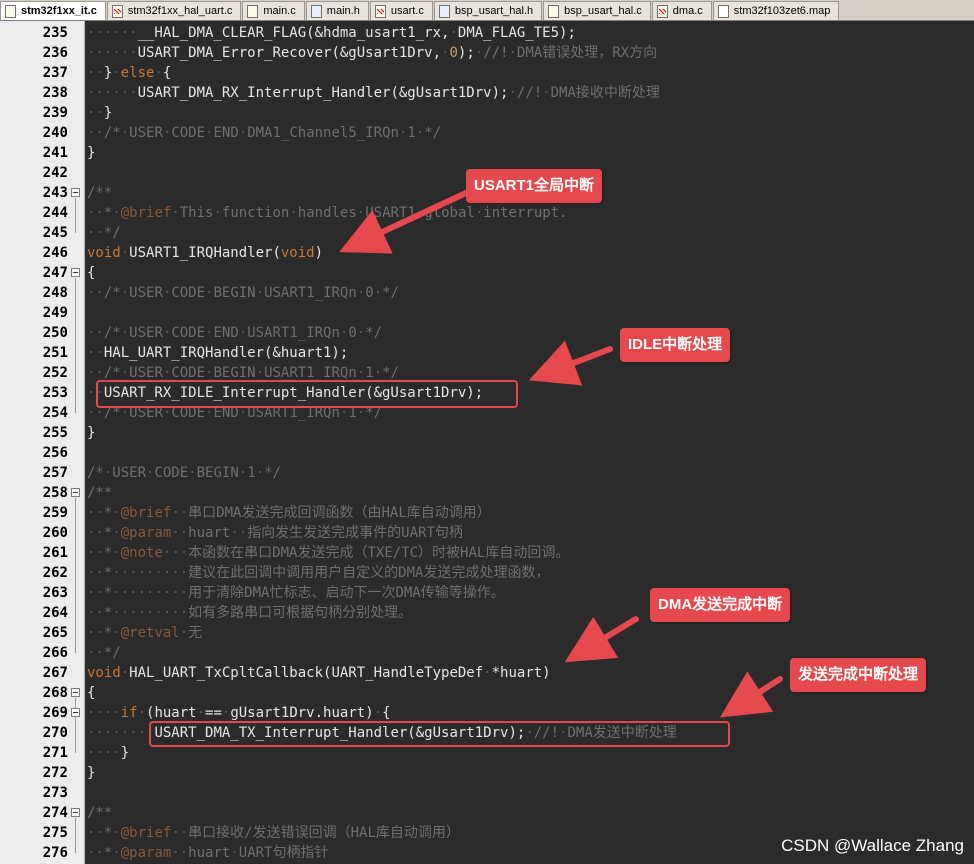 The width and height of the screenshot is (974, 864). What do you see at coordinates (487, 773) in the screenshot?
I see `code-line: 272}` at bounding box center [487, 773].